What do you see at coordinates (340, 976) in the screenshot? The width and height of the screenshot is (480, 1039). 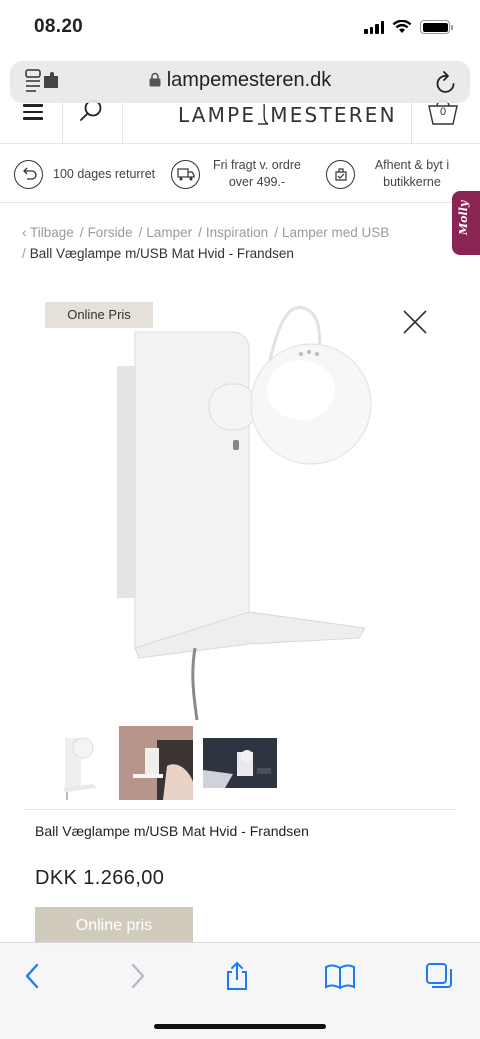 I see `bookmarks-icon` at bounding box center [340, 976].